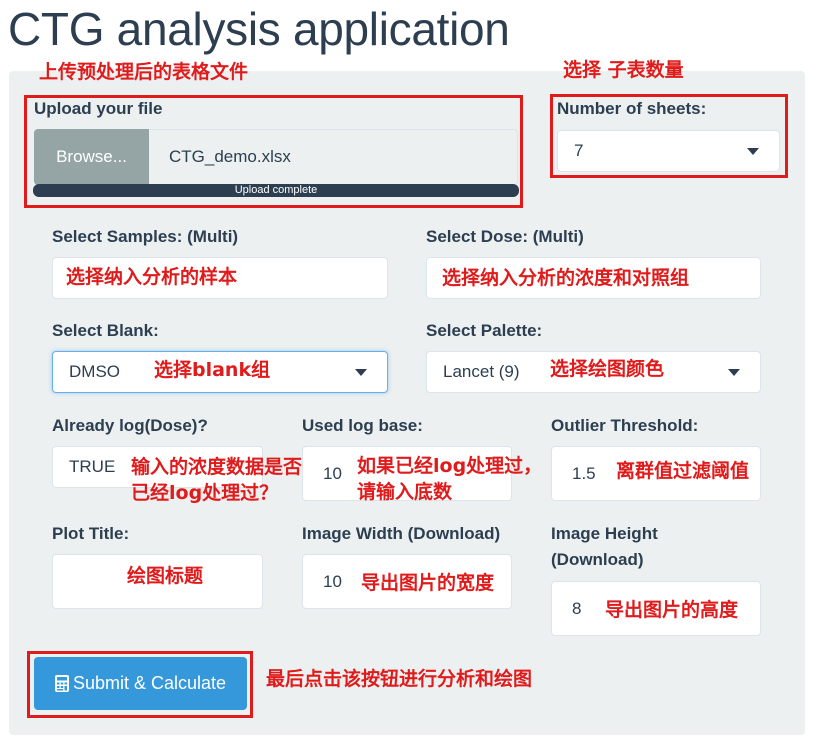 Image resolution: width=819 pixels, height=745 pixels. I want to click on annotation-already-log-2: 已经log处理过？, so click(205, 493).